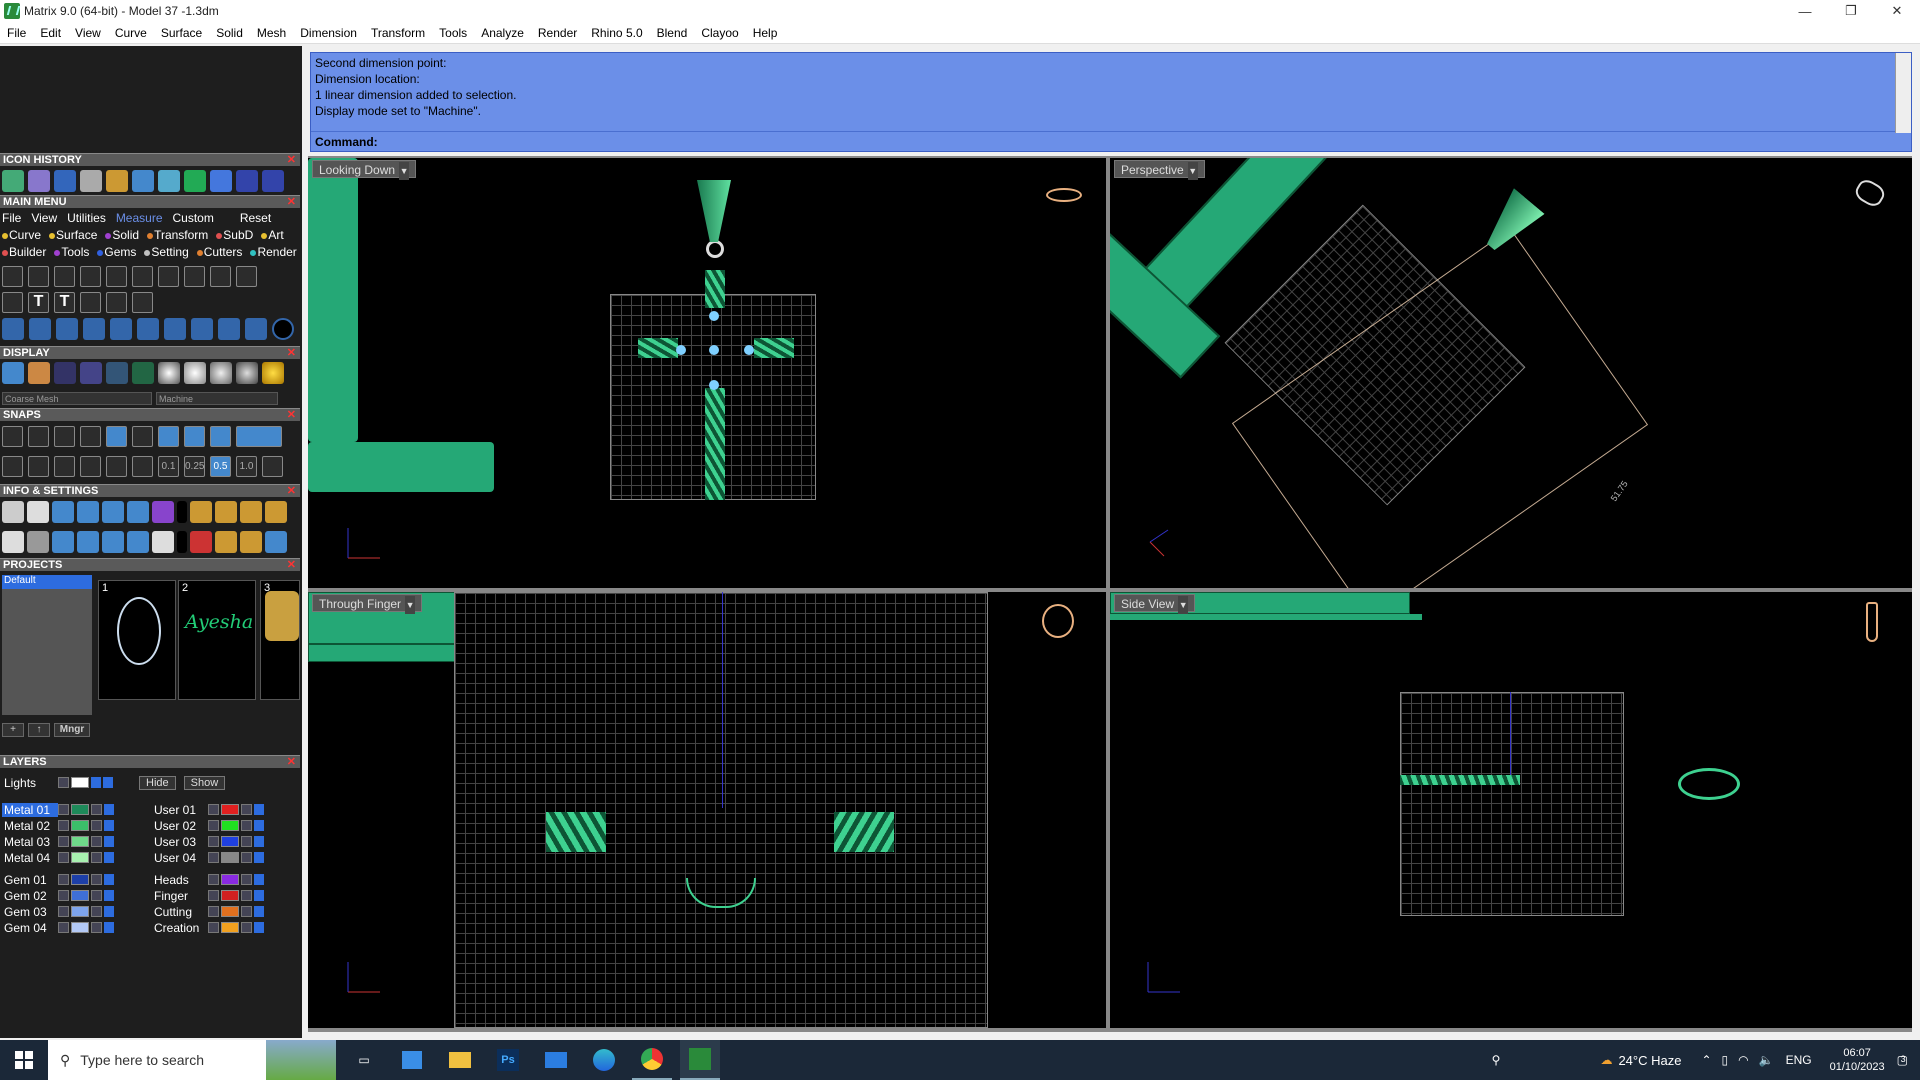 This screenshot has width=1920, height=1080. Describe the element at coordinates (1496, 1060) in the screenshot. I see `people-icon: ⚲` at that location.